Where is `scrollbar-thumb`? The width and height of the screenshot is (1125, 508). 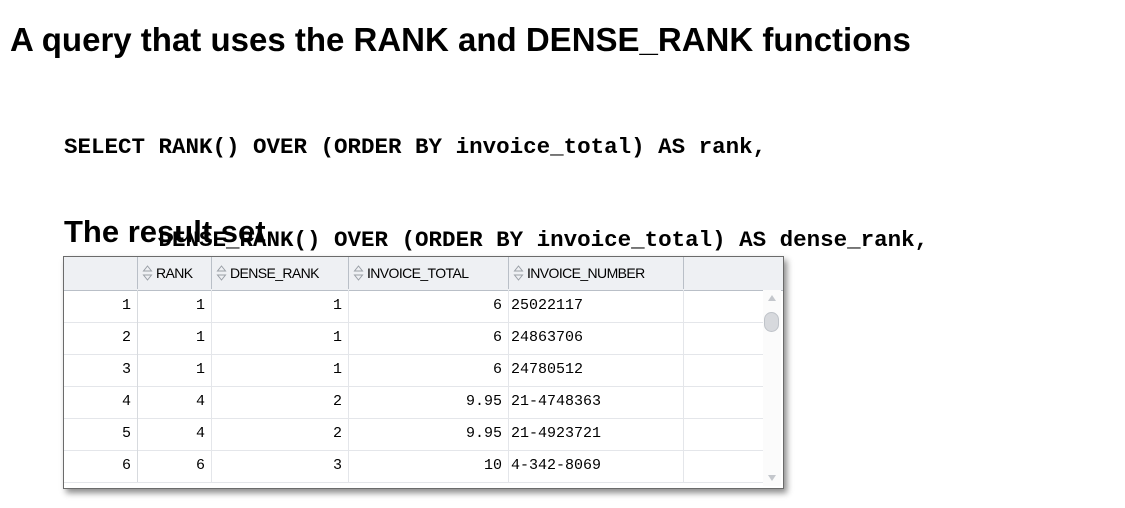 scrollbar-thumb is located at coordinates (771, 322).